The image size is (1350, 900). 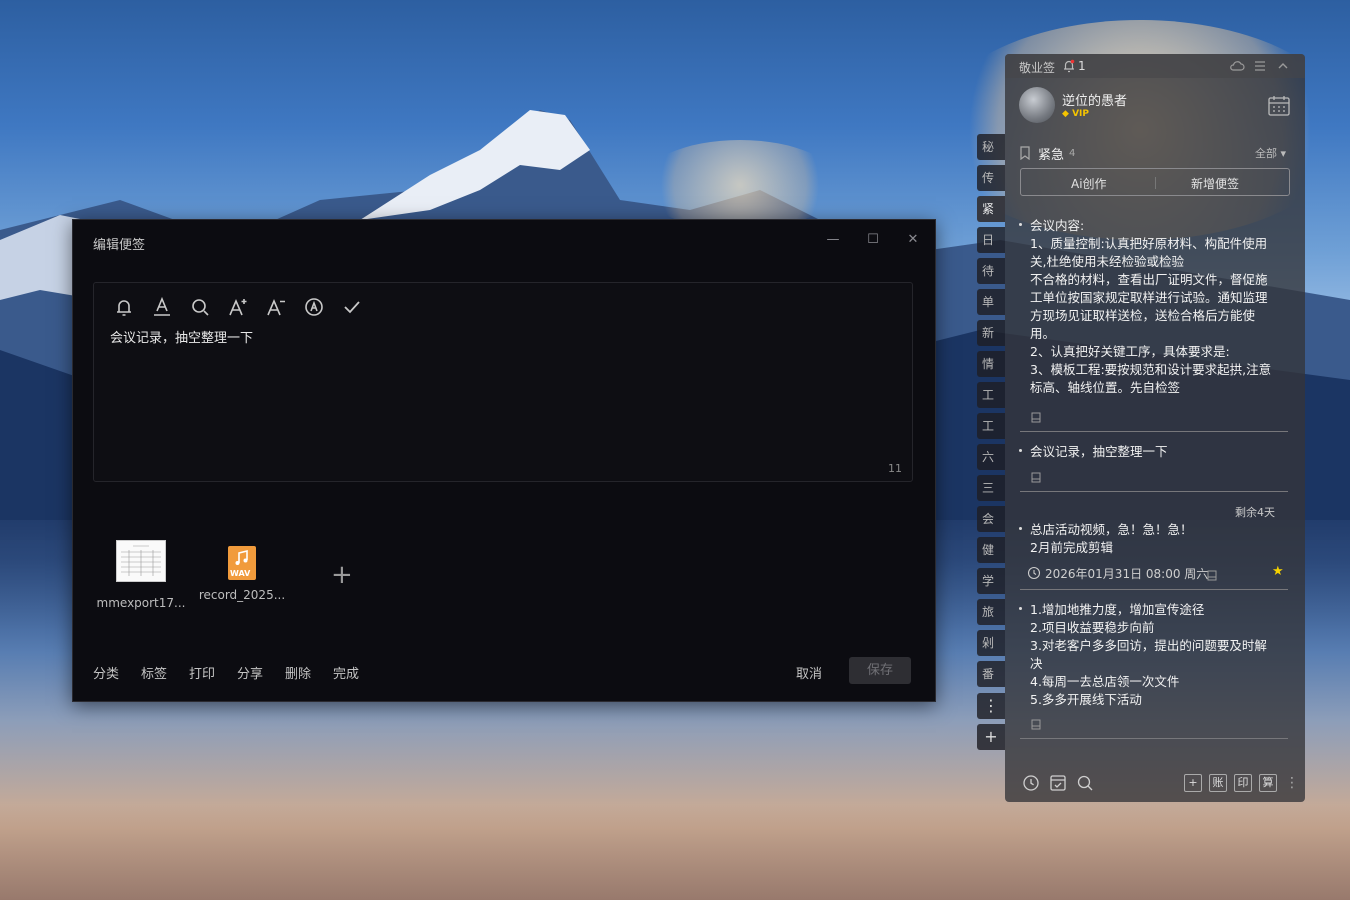 What do you see at coordinates (1069, 65) in the screenshot?
I see `notification-bell-icon` at bounding box center [1069, 65].